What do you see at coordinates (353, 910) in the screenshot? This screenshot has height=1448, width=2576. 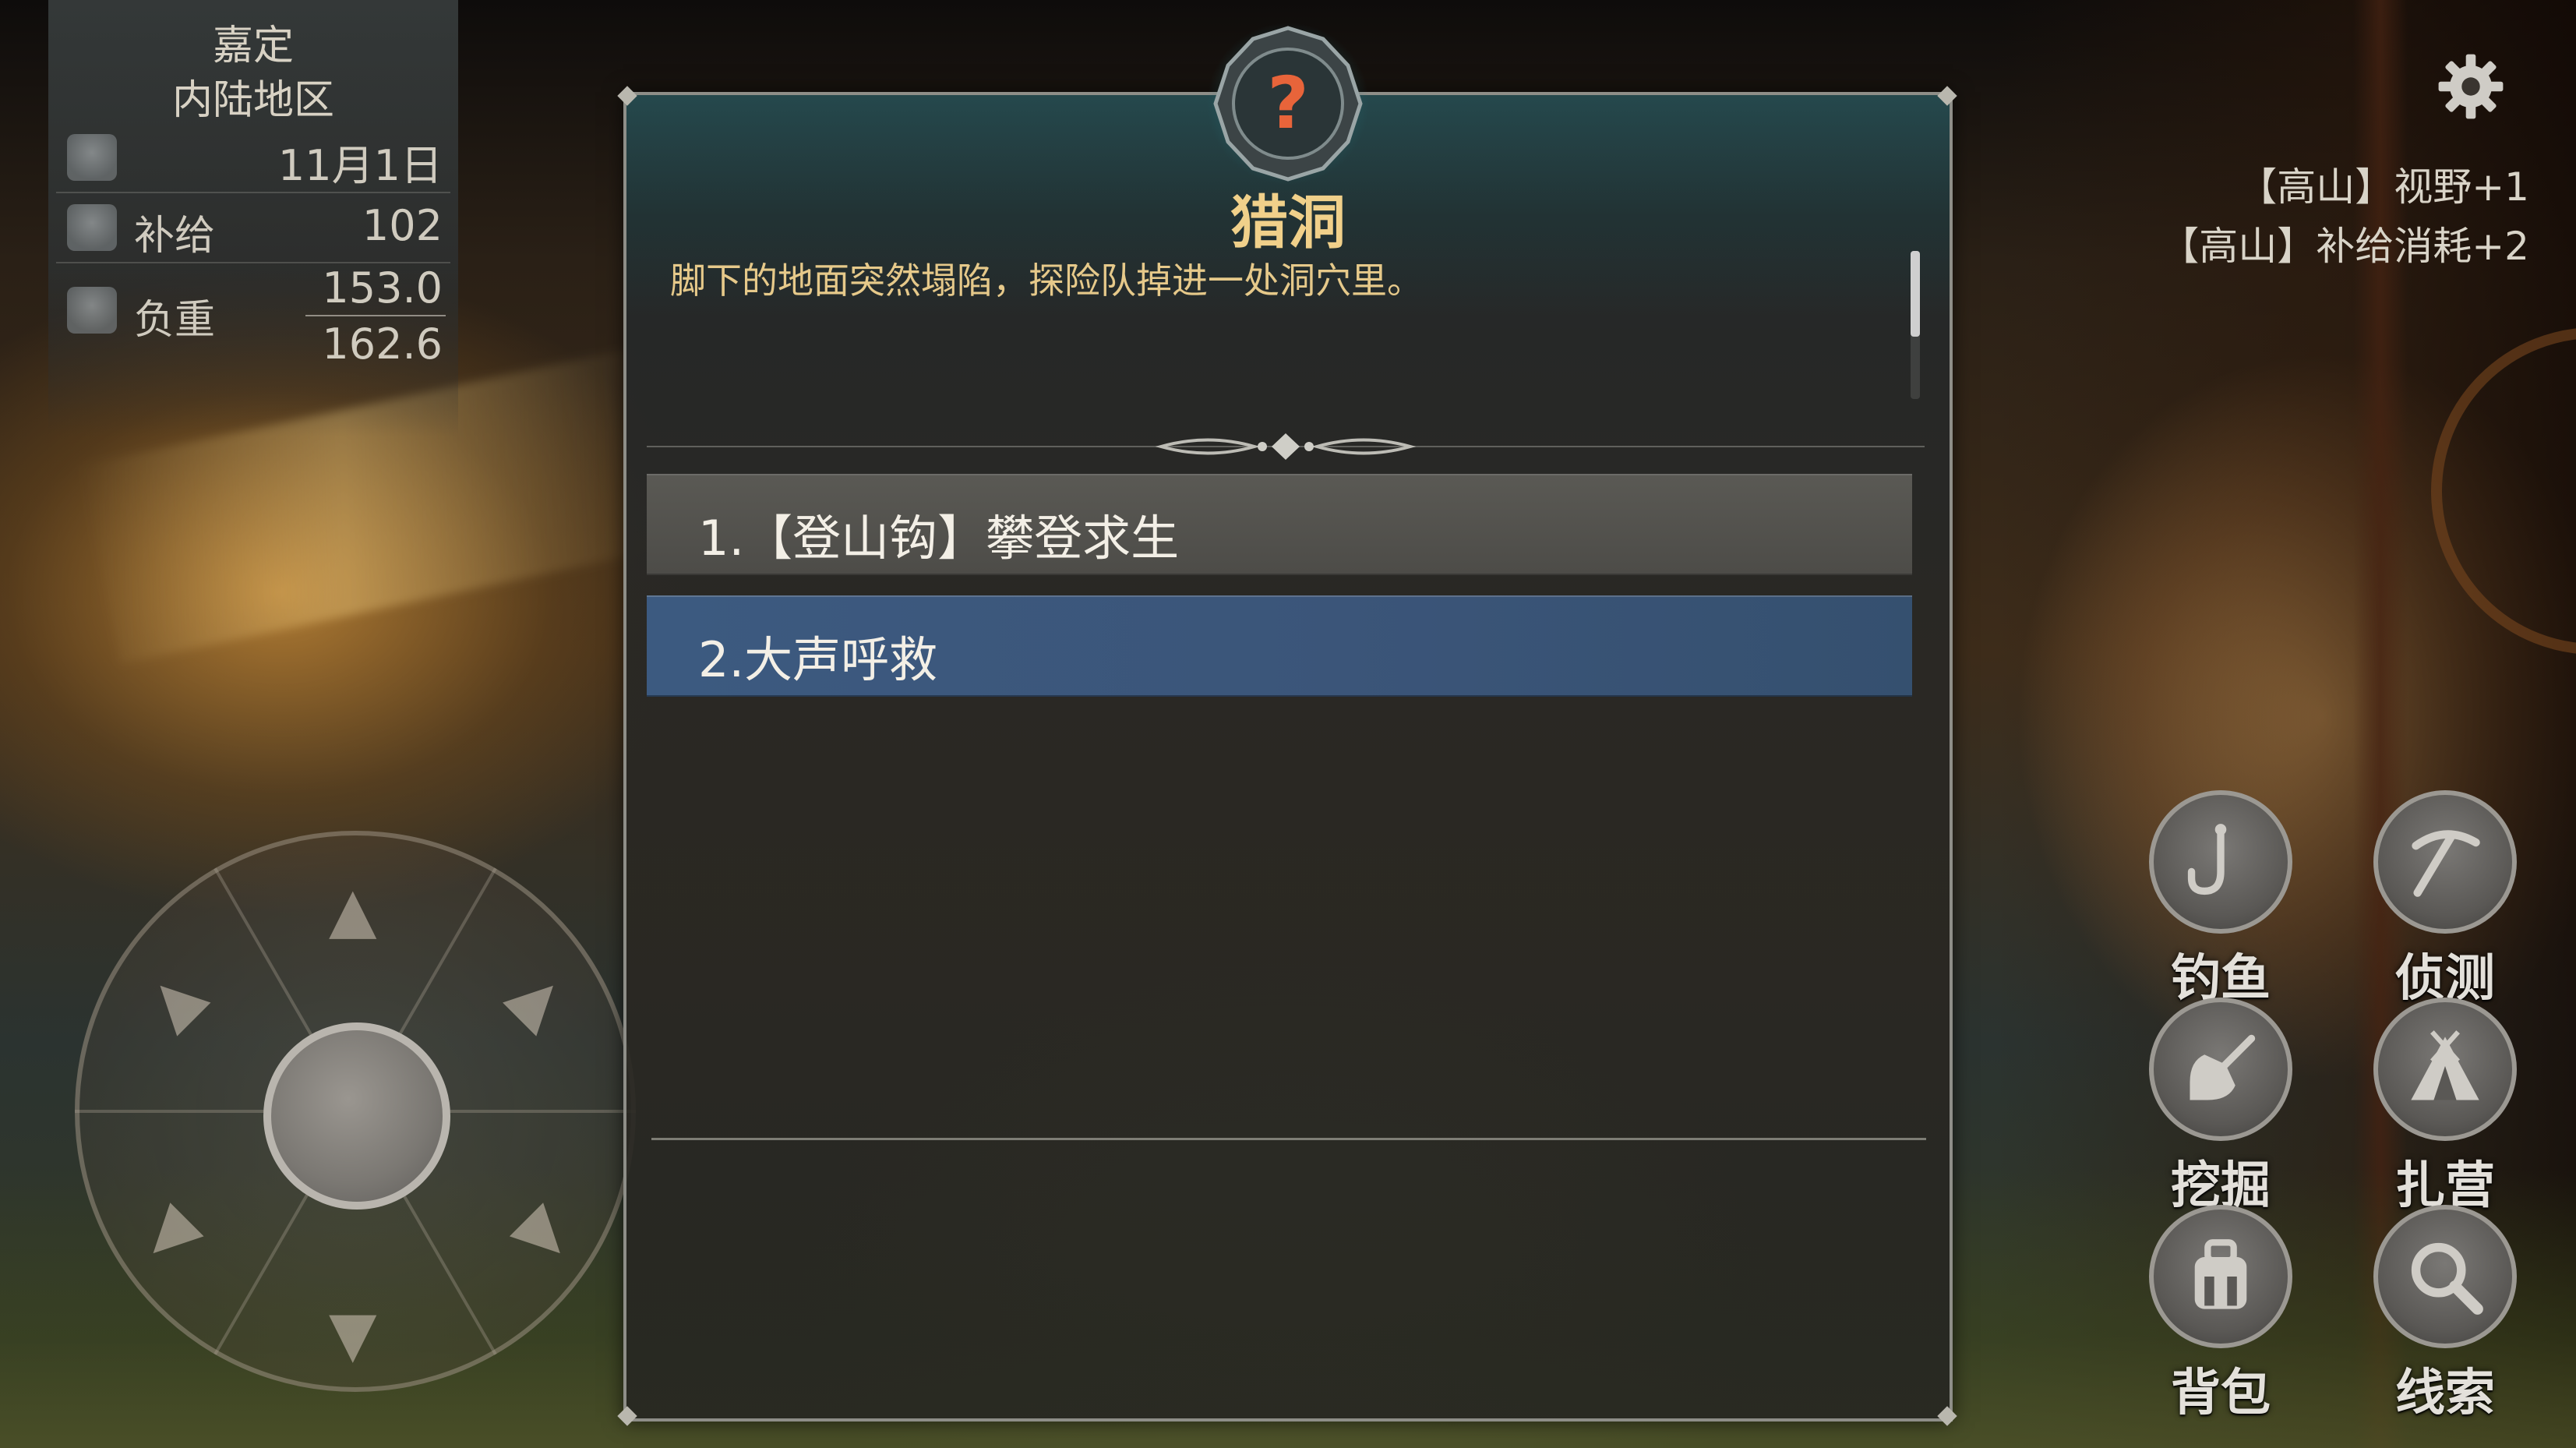 I see `arrow-up-icon: ▲` at bounding box center [353, 910].